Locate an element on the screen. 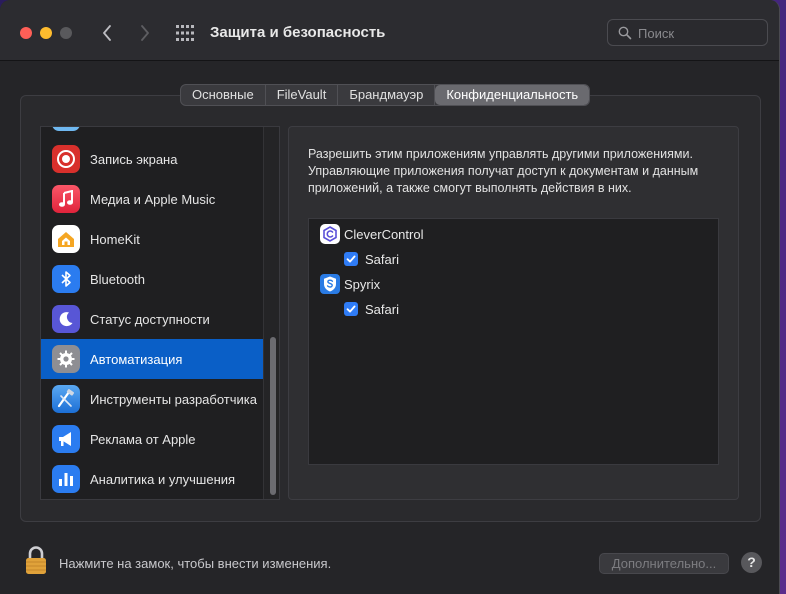  sidebar-item-focus-status: Статус доступности is located at coordinates (153, 319).